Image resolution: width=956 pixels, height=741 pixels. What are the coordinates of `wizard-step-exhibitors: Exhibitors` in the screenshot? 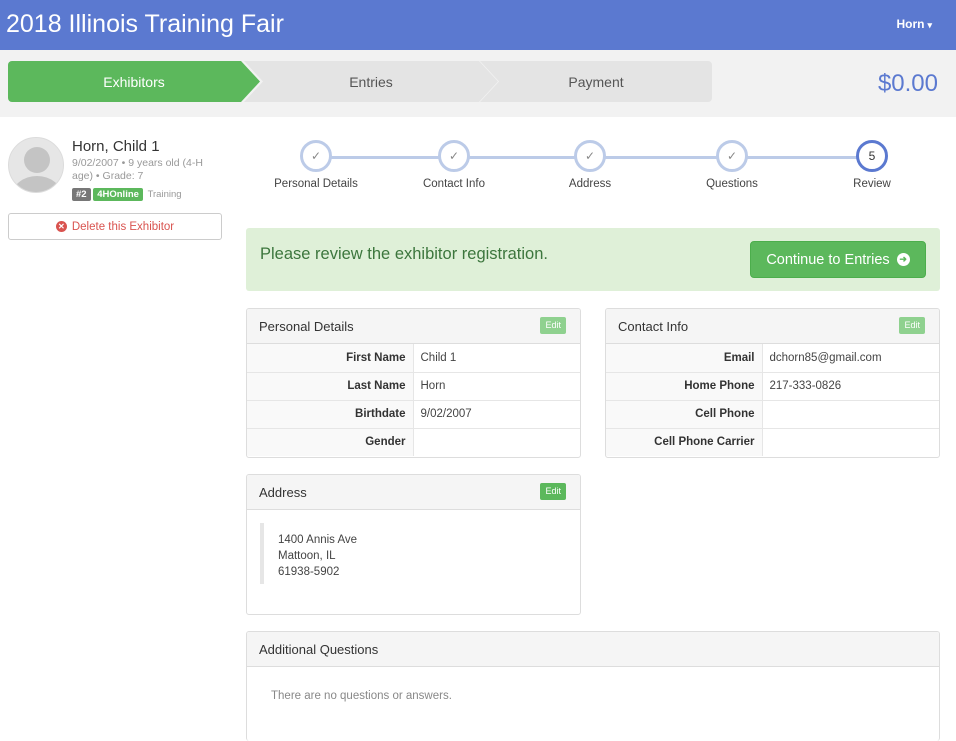 It's located at (134, 81).